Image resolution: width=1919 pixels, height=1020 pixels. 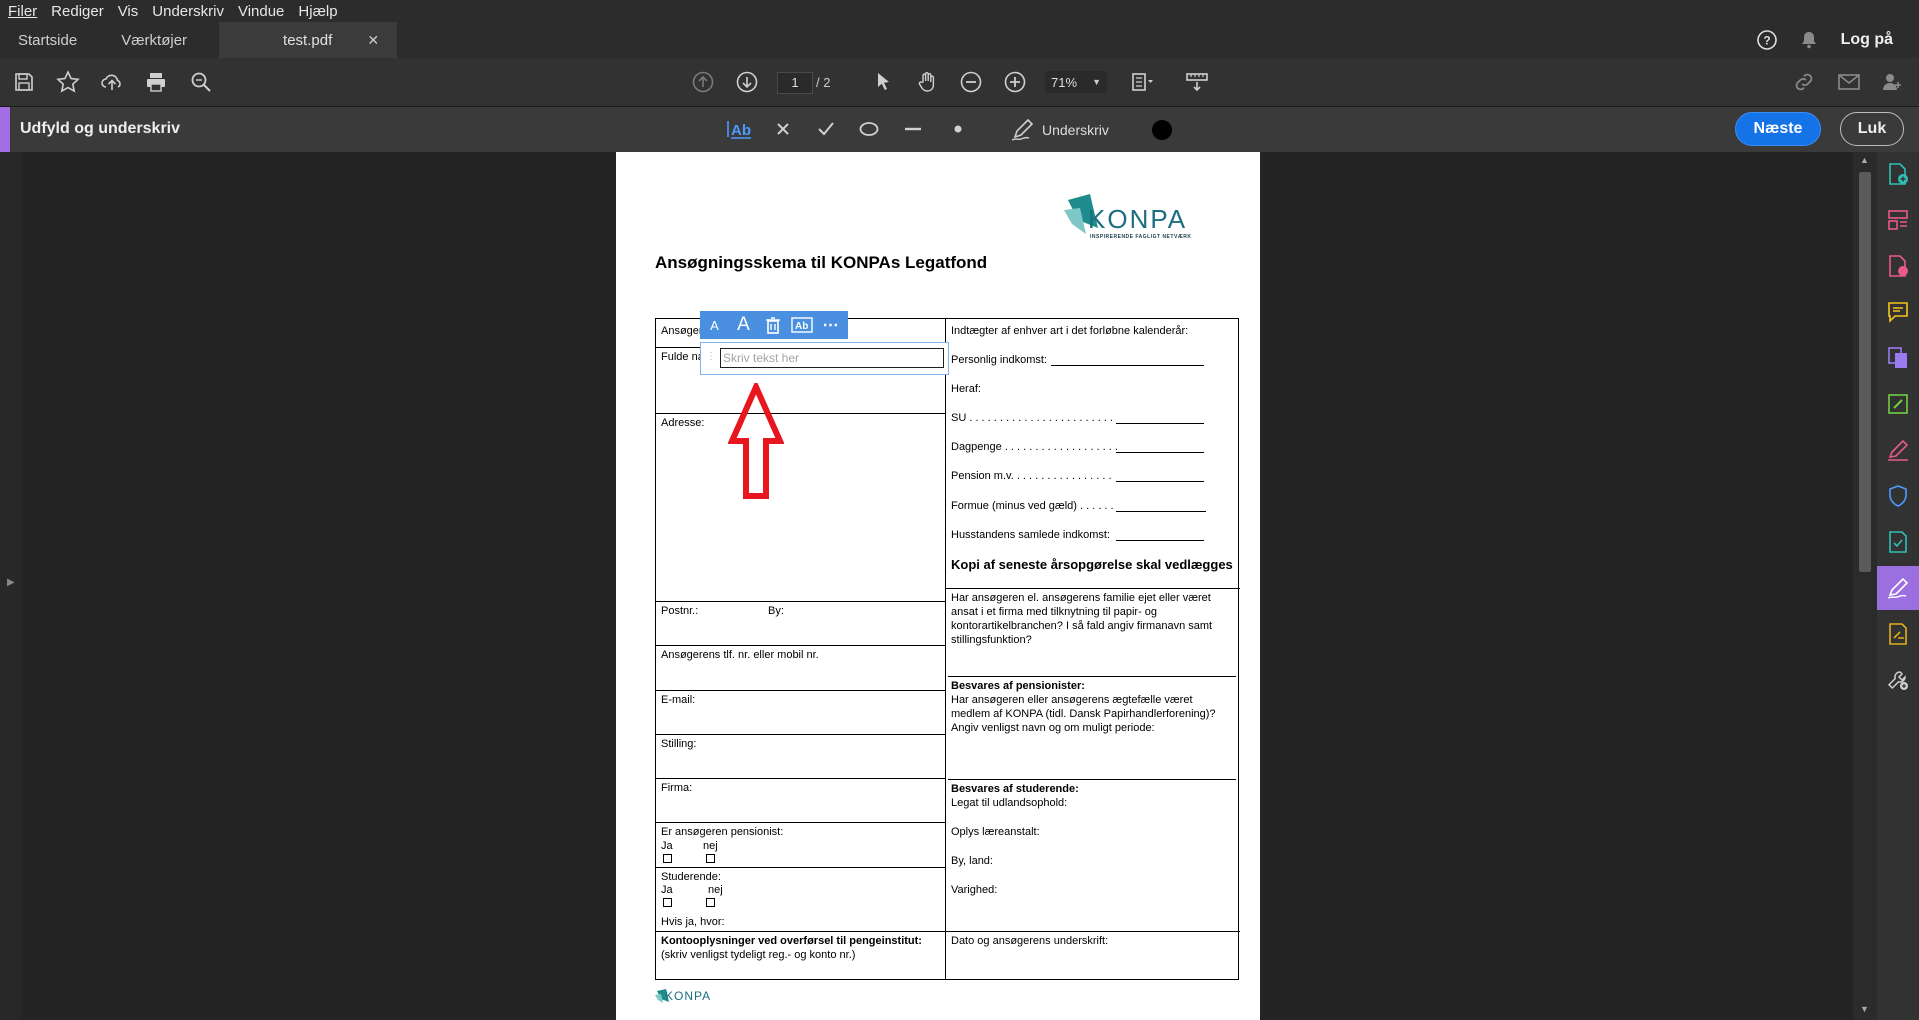 What do you see at coordinates (747, 82) in the screenshot?
I see `next-page-icon` at bounding box center [747, 82].